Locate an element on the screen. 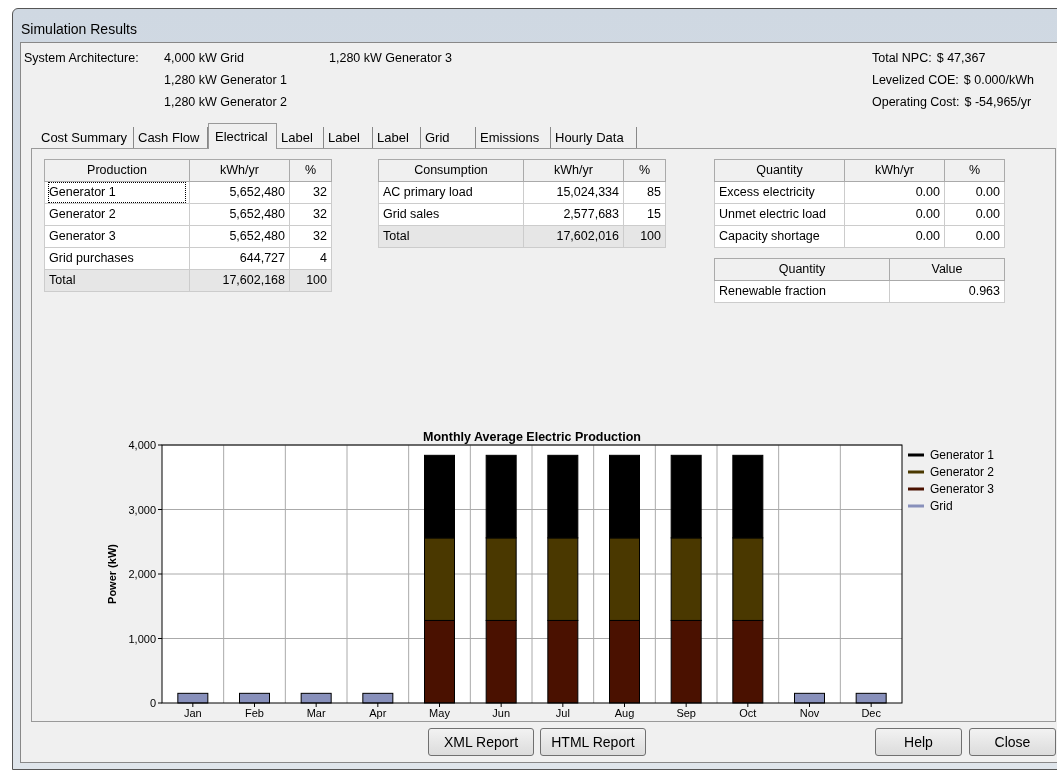 The image size is (1057, 773). table-cell: Grid sales is located at coordinates (451, 214).